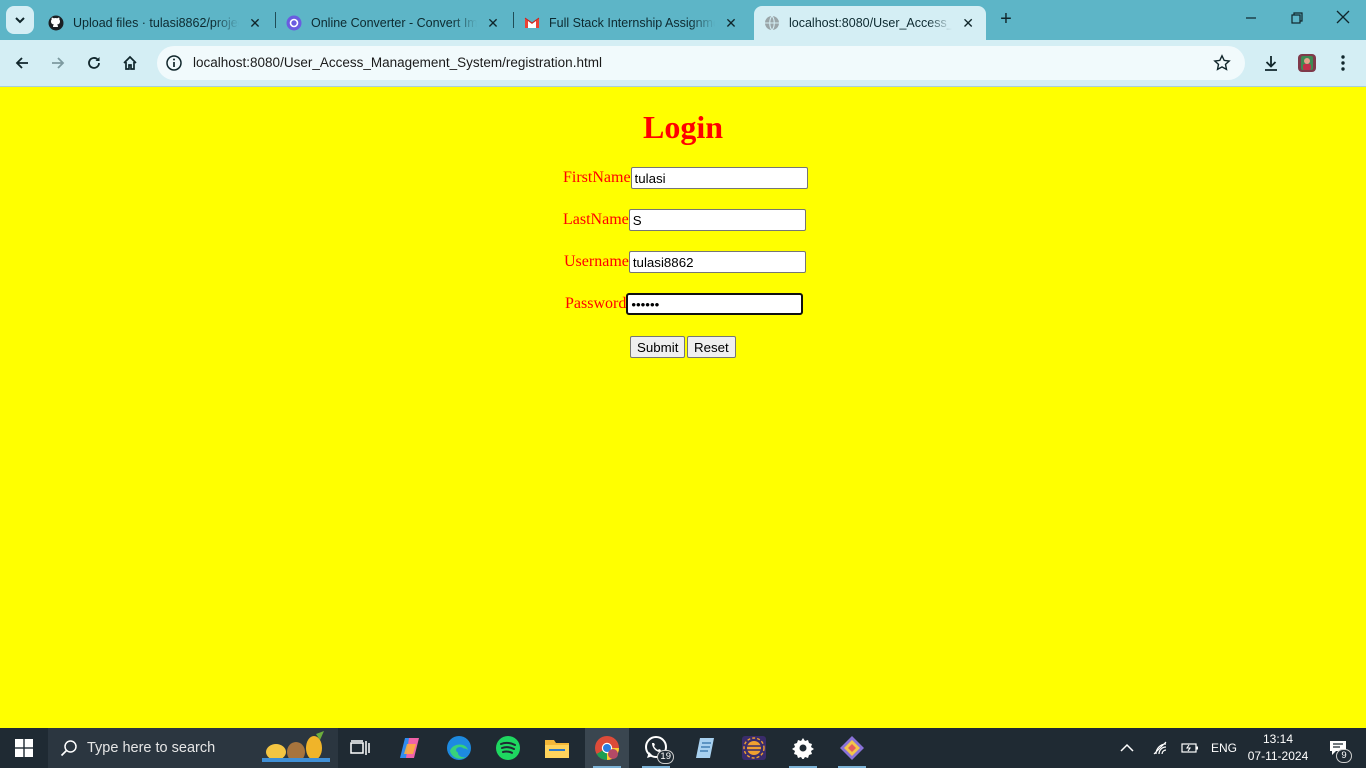 Image resolution: width=1366 pixels, height=768 pixels. I want to click on file-explorer-button, so click(557, 748).